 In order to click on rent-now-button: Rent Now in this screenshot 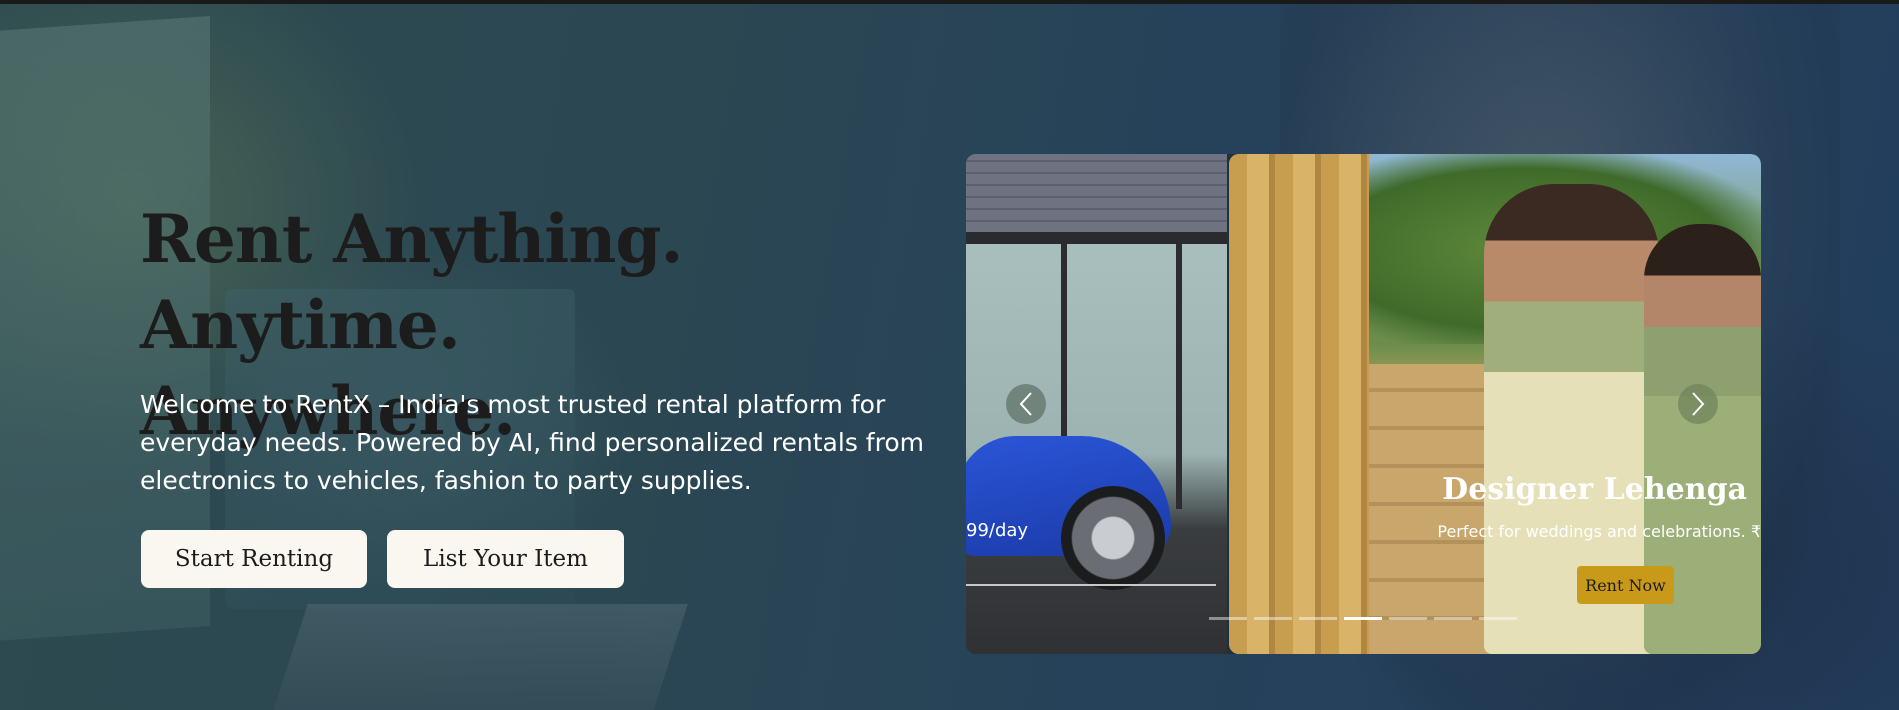, I will do `click(1625, 585)`.